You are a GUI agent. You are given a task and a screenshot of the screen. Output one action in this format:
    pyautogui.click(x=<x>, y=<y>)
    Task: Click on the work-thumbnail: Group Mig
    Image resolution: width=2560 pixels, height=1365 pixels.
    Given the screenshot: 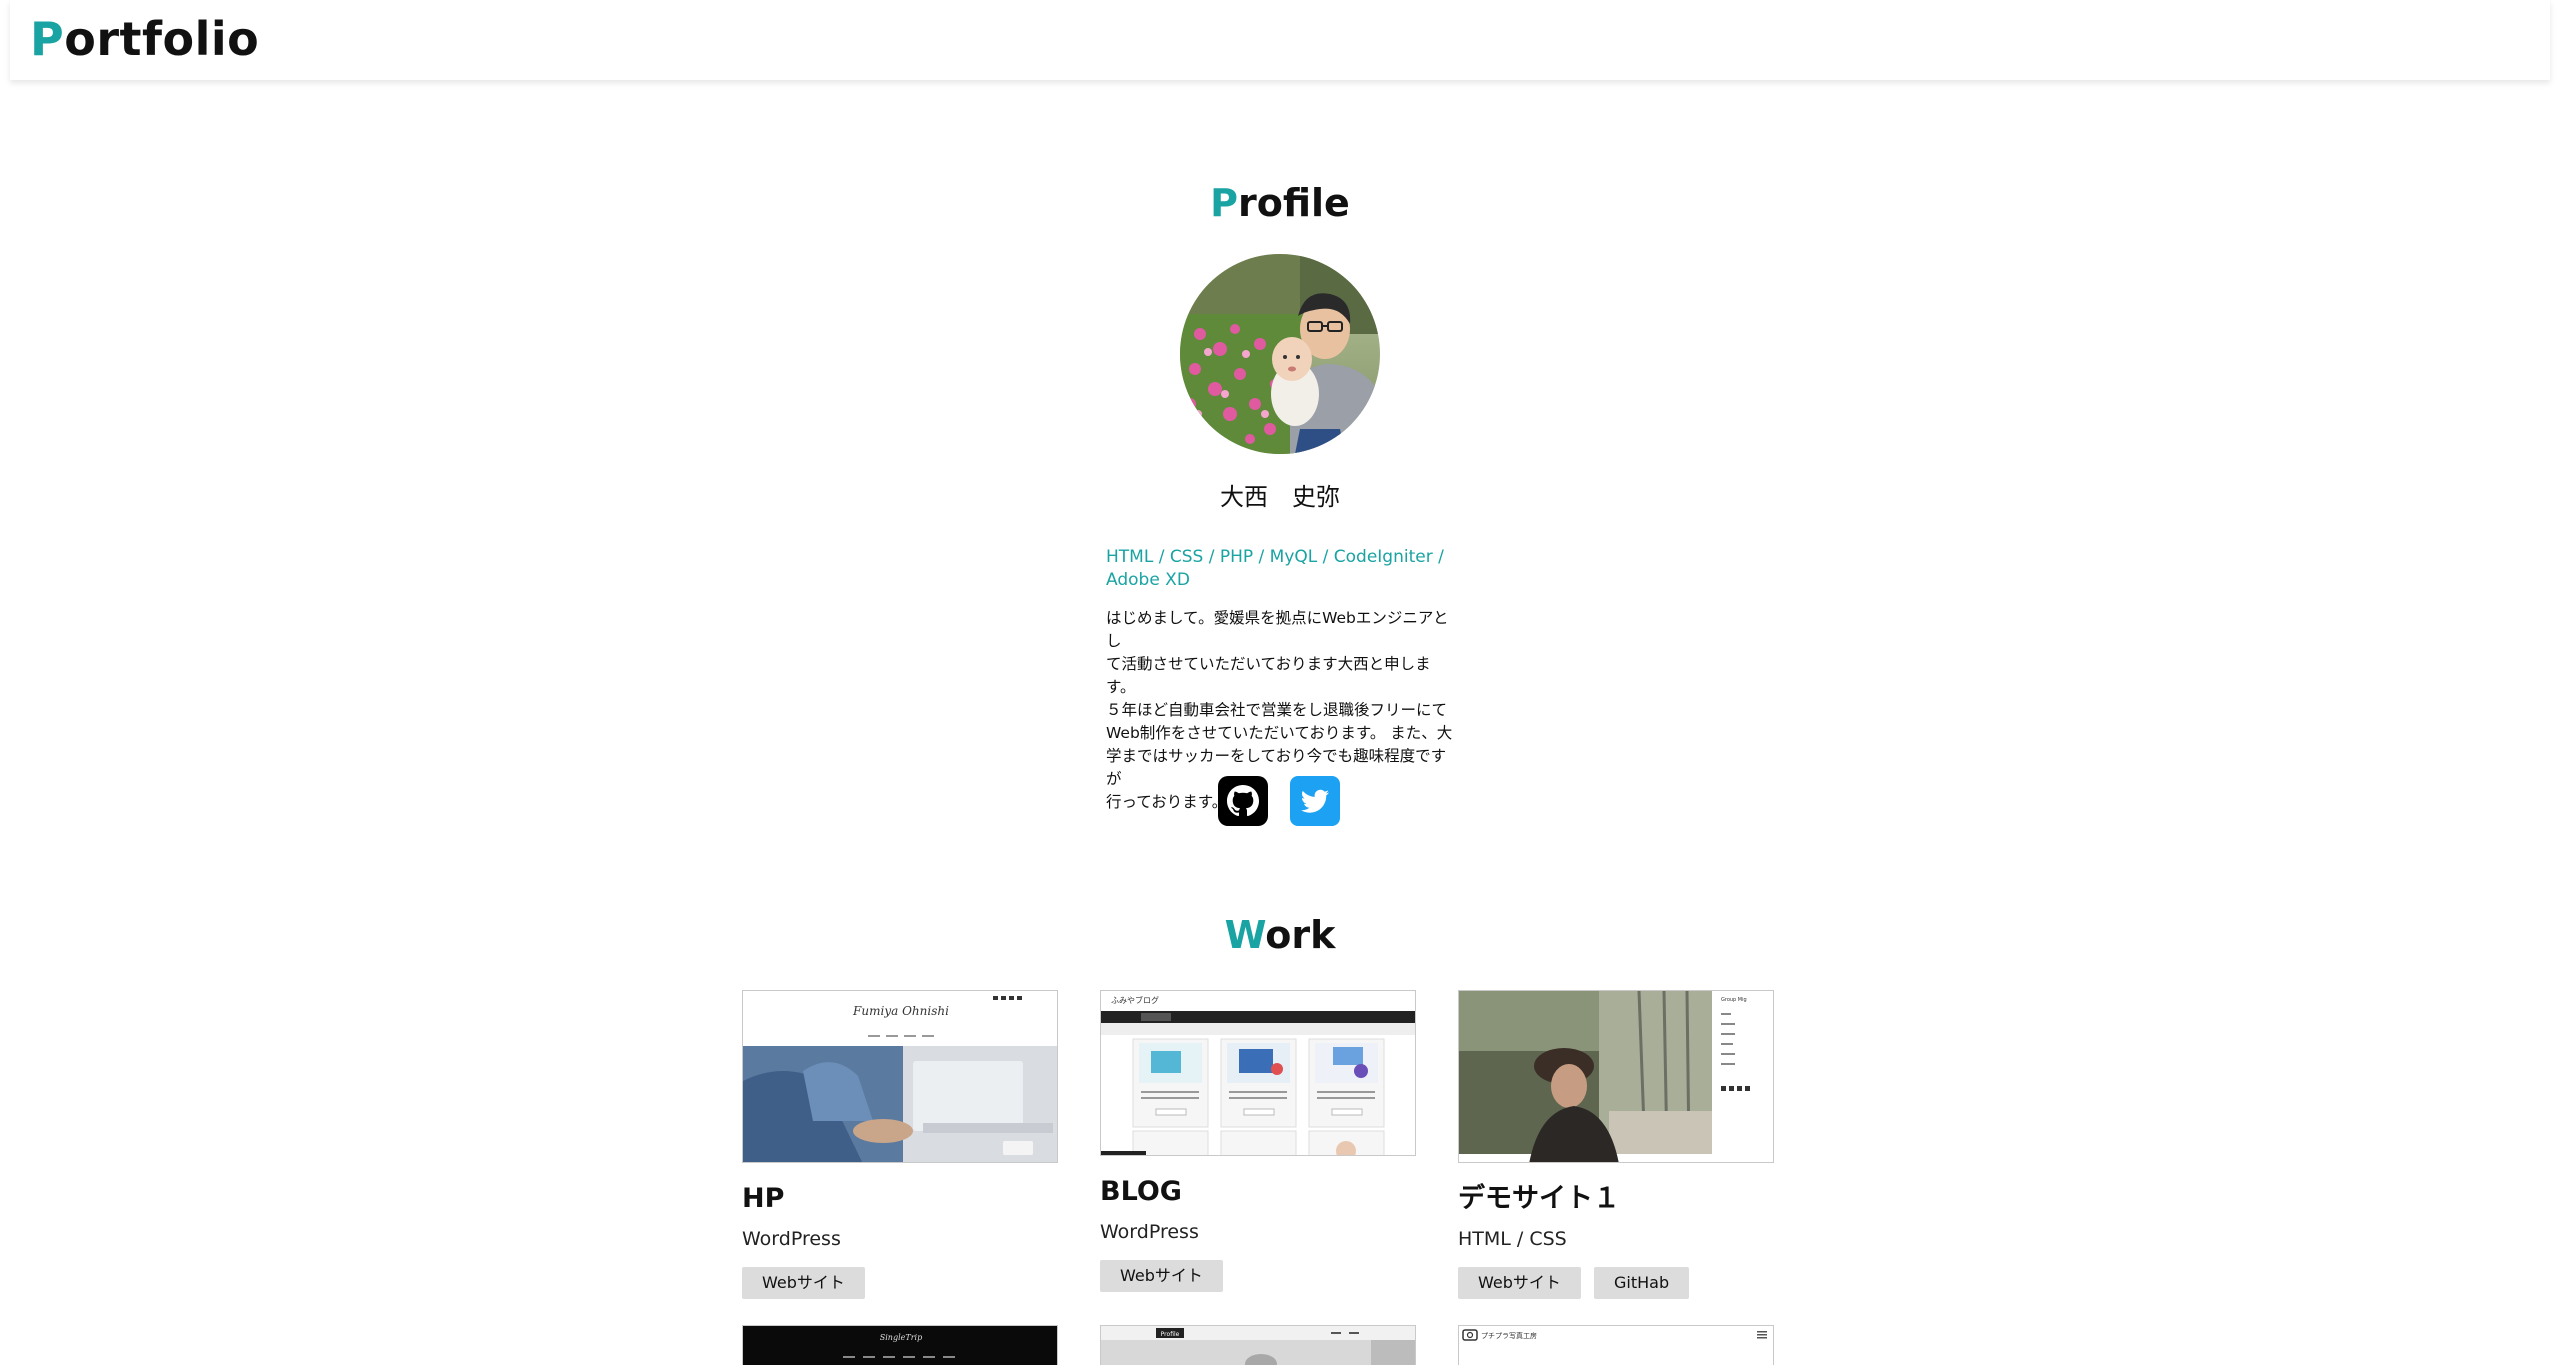 What is the action you would take?
    pyautogui.click(x=1616, y=1076)
    